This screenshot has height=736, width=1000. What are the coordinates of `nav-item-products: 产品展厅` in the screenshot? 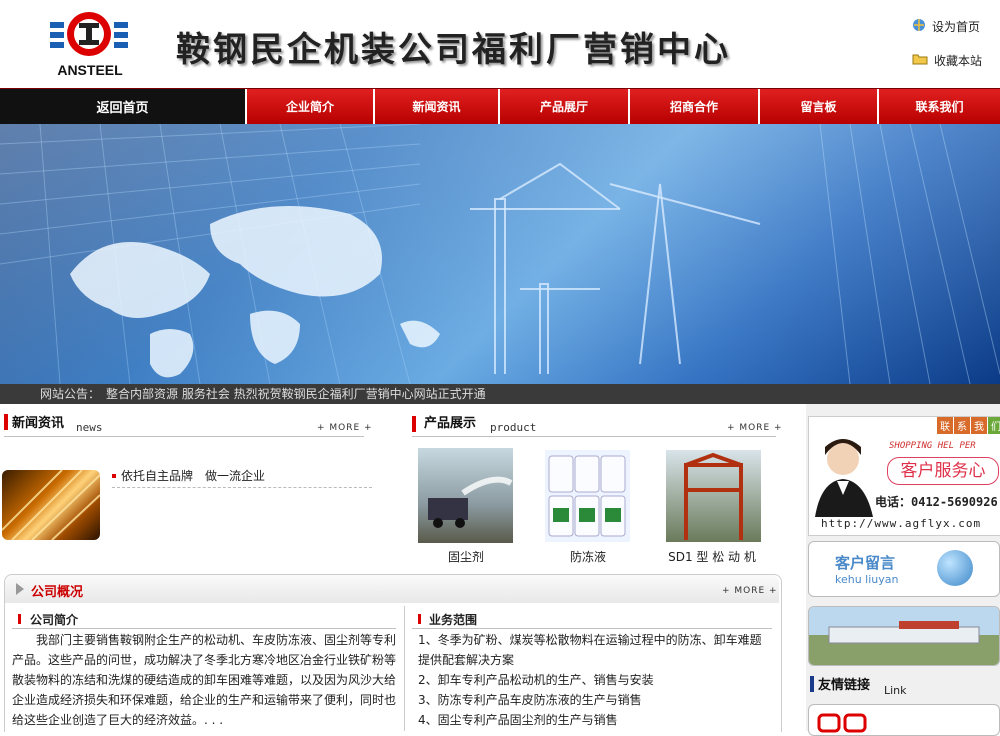 It's located at (563, 106).